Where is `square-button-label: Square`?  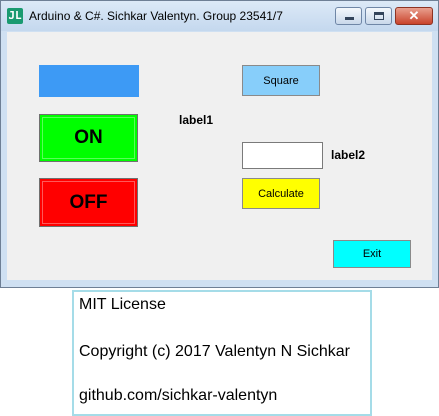 square-button-label: Square is located at coordinates (281, 80).